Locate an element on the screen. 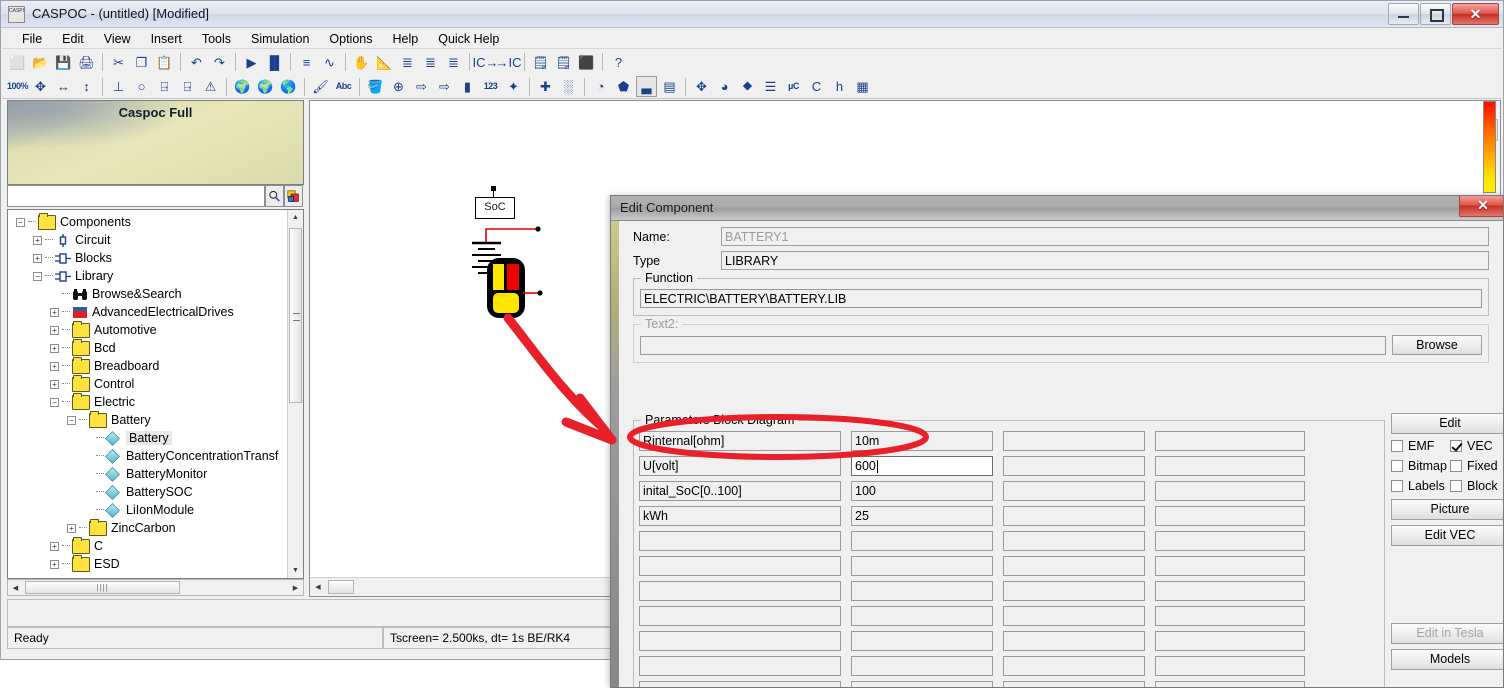  wand-icon: ✦ is located at coordinates (513, 86).